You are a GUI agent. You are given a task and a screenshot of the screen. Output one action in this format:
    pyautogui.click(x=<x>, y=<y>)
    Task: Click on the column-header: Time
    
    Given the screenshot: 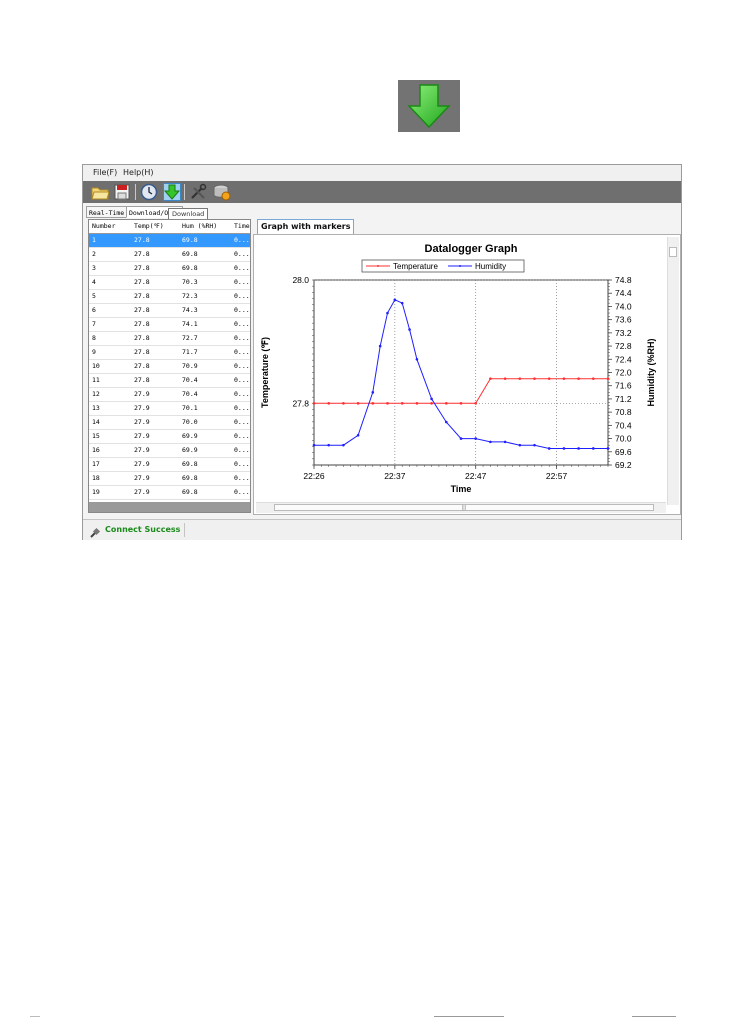 What is the action you would take?
    pyautogui.click(x=242, y=226)
    